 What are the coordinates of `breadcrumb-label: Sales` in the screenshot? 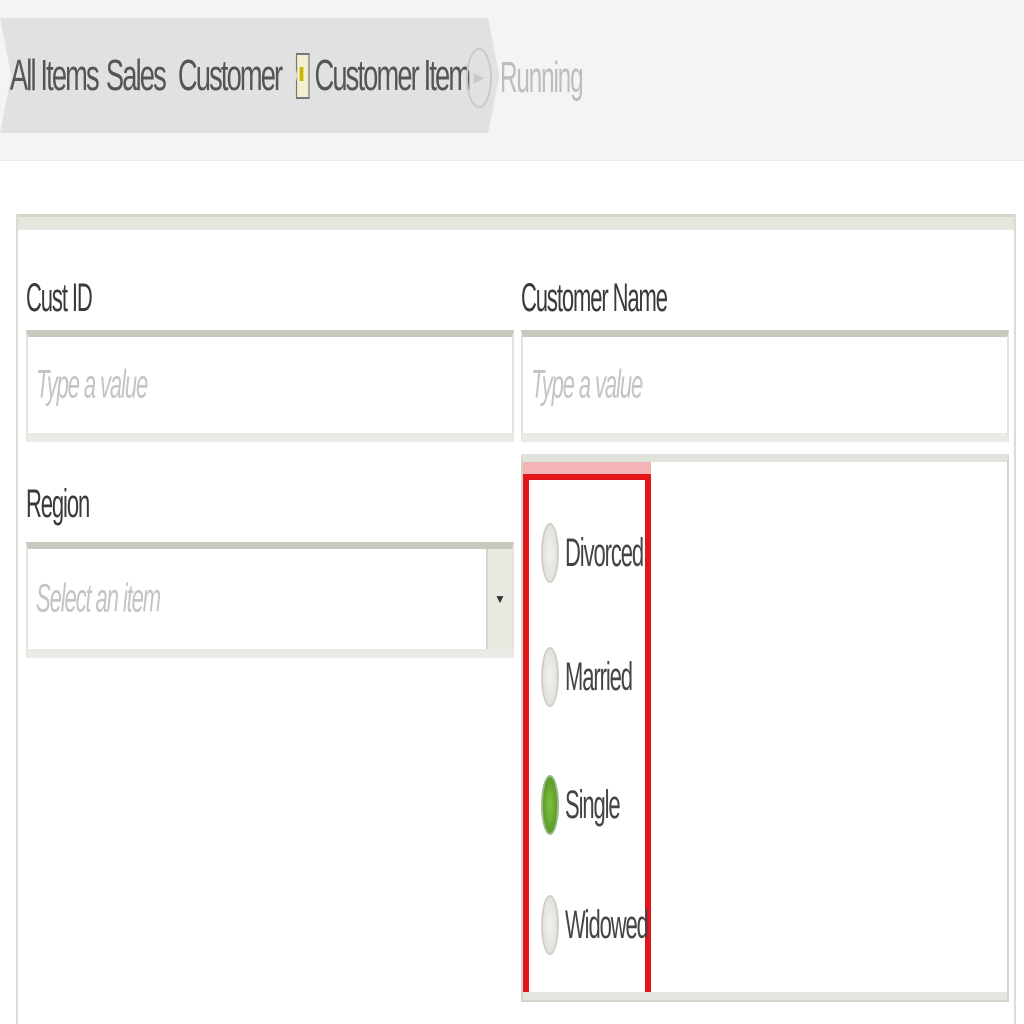 It's located at (135, 75).